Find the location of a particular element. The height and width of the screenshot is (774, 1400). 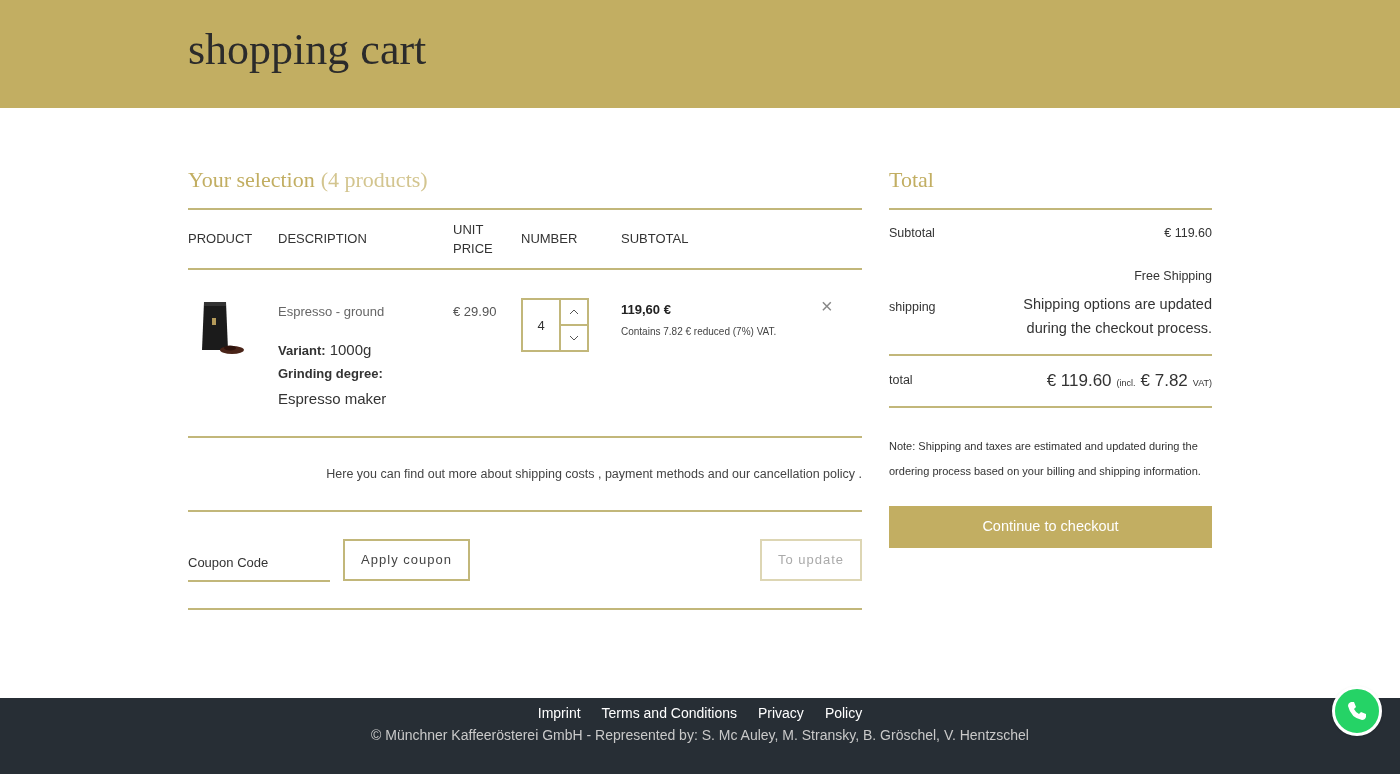

total-value: € 119.60 is located at coordinates (1079, 380).